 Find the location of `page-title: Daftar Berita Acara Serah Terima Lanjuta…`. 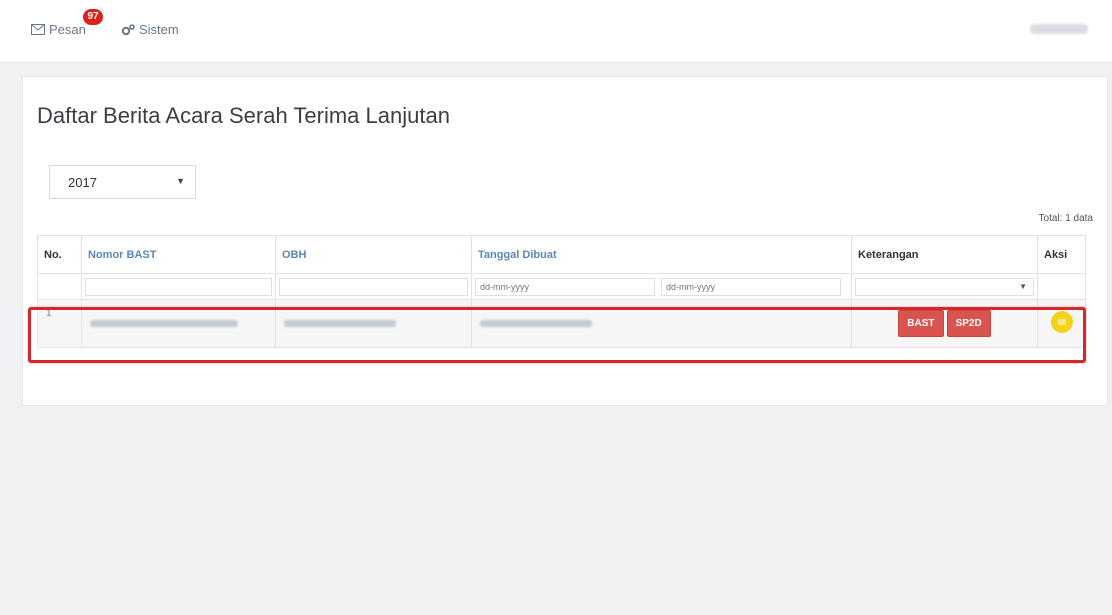

page-title: Daftar Berita Acara Serah Terima Lanjuta… is located at coordinates (243, 115).